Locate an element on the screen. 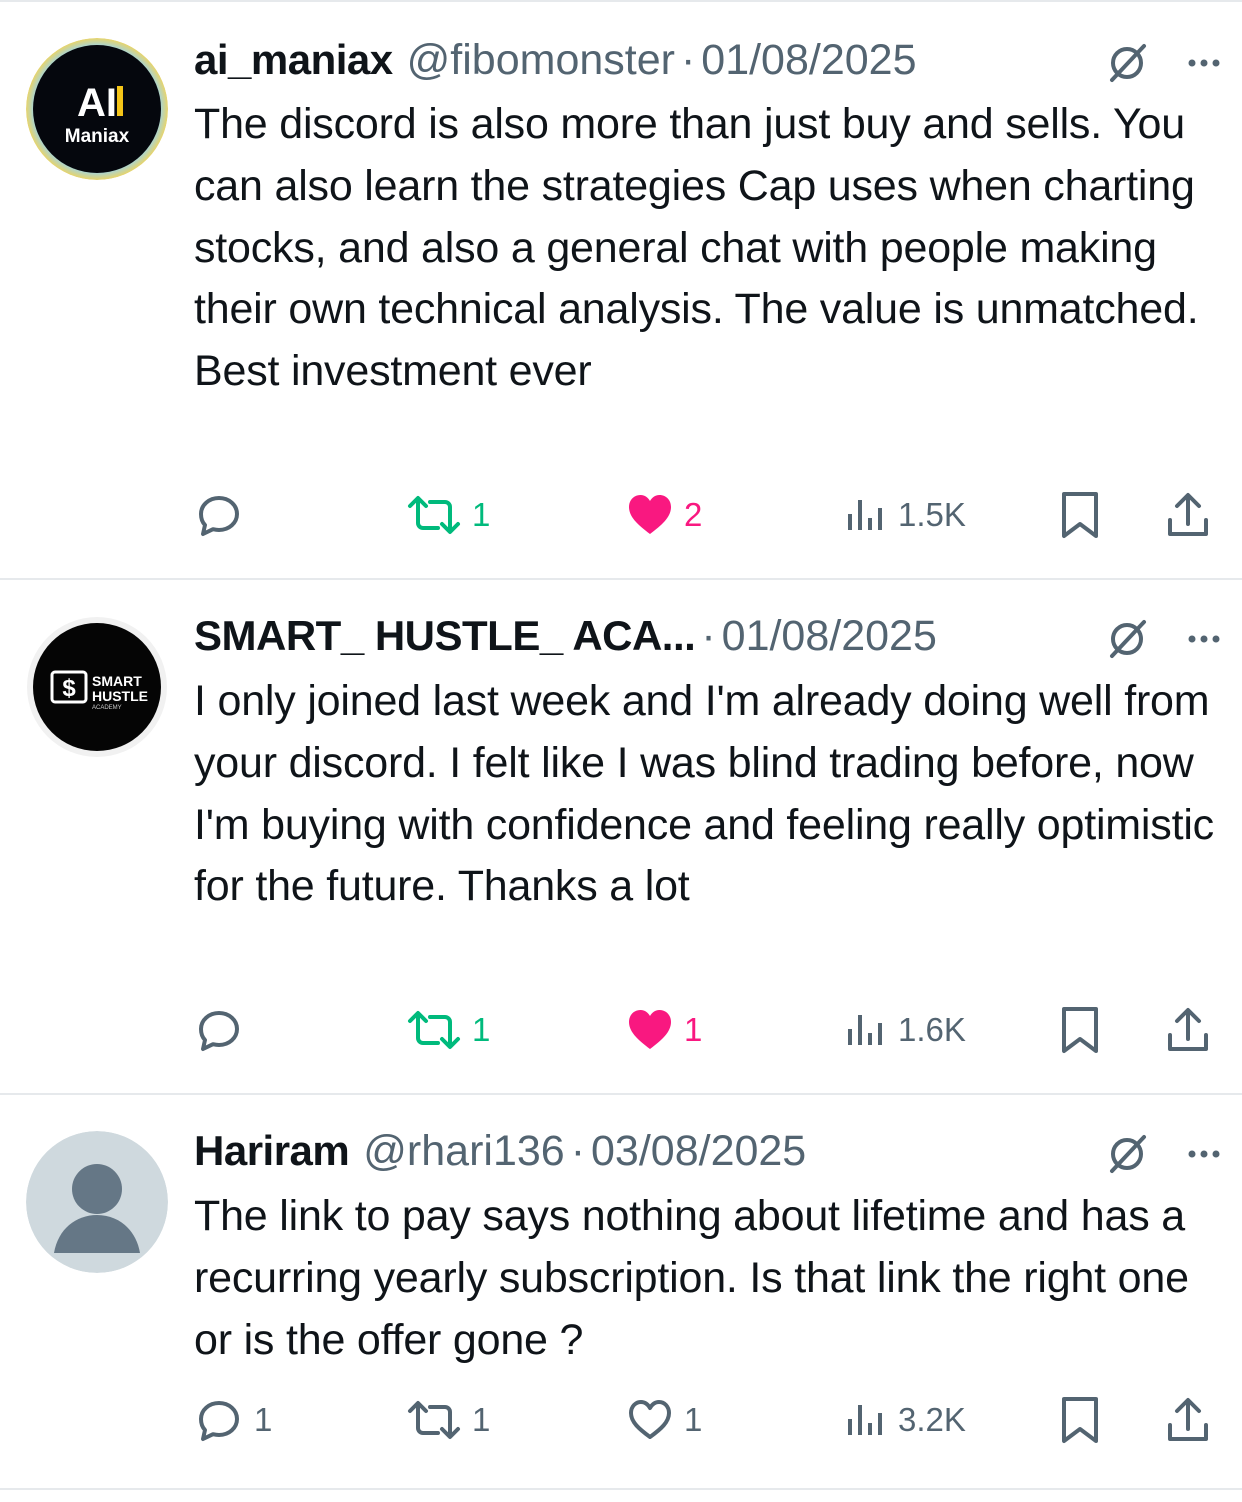 Image resolution: width=1242 pixels, height=1502 pixels. tweet-header: ai_maniax @fibomonster · 01/08/2025 is located at coordinates (709, 60).